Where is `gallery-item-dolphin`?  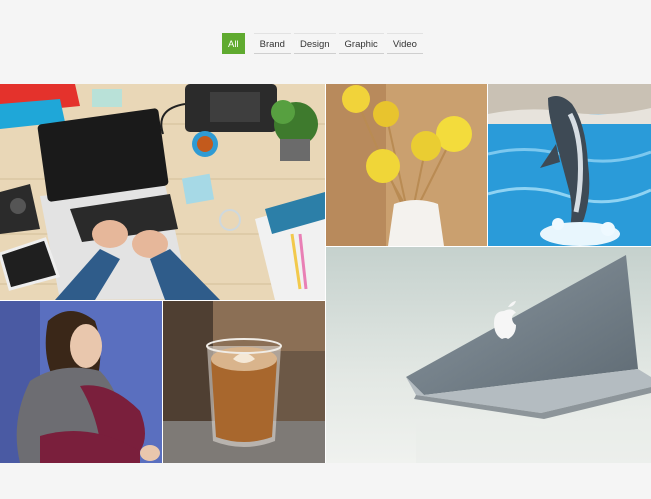 gallery-item-dolphin is located at coordinates (569, 165).